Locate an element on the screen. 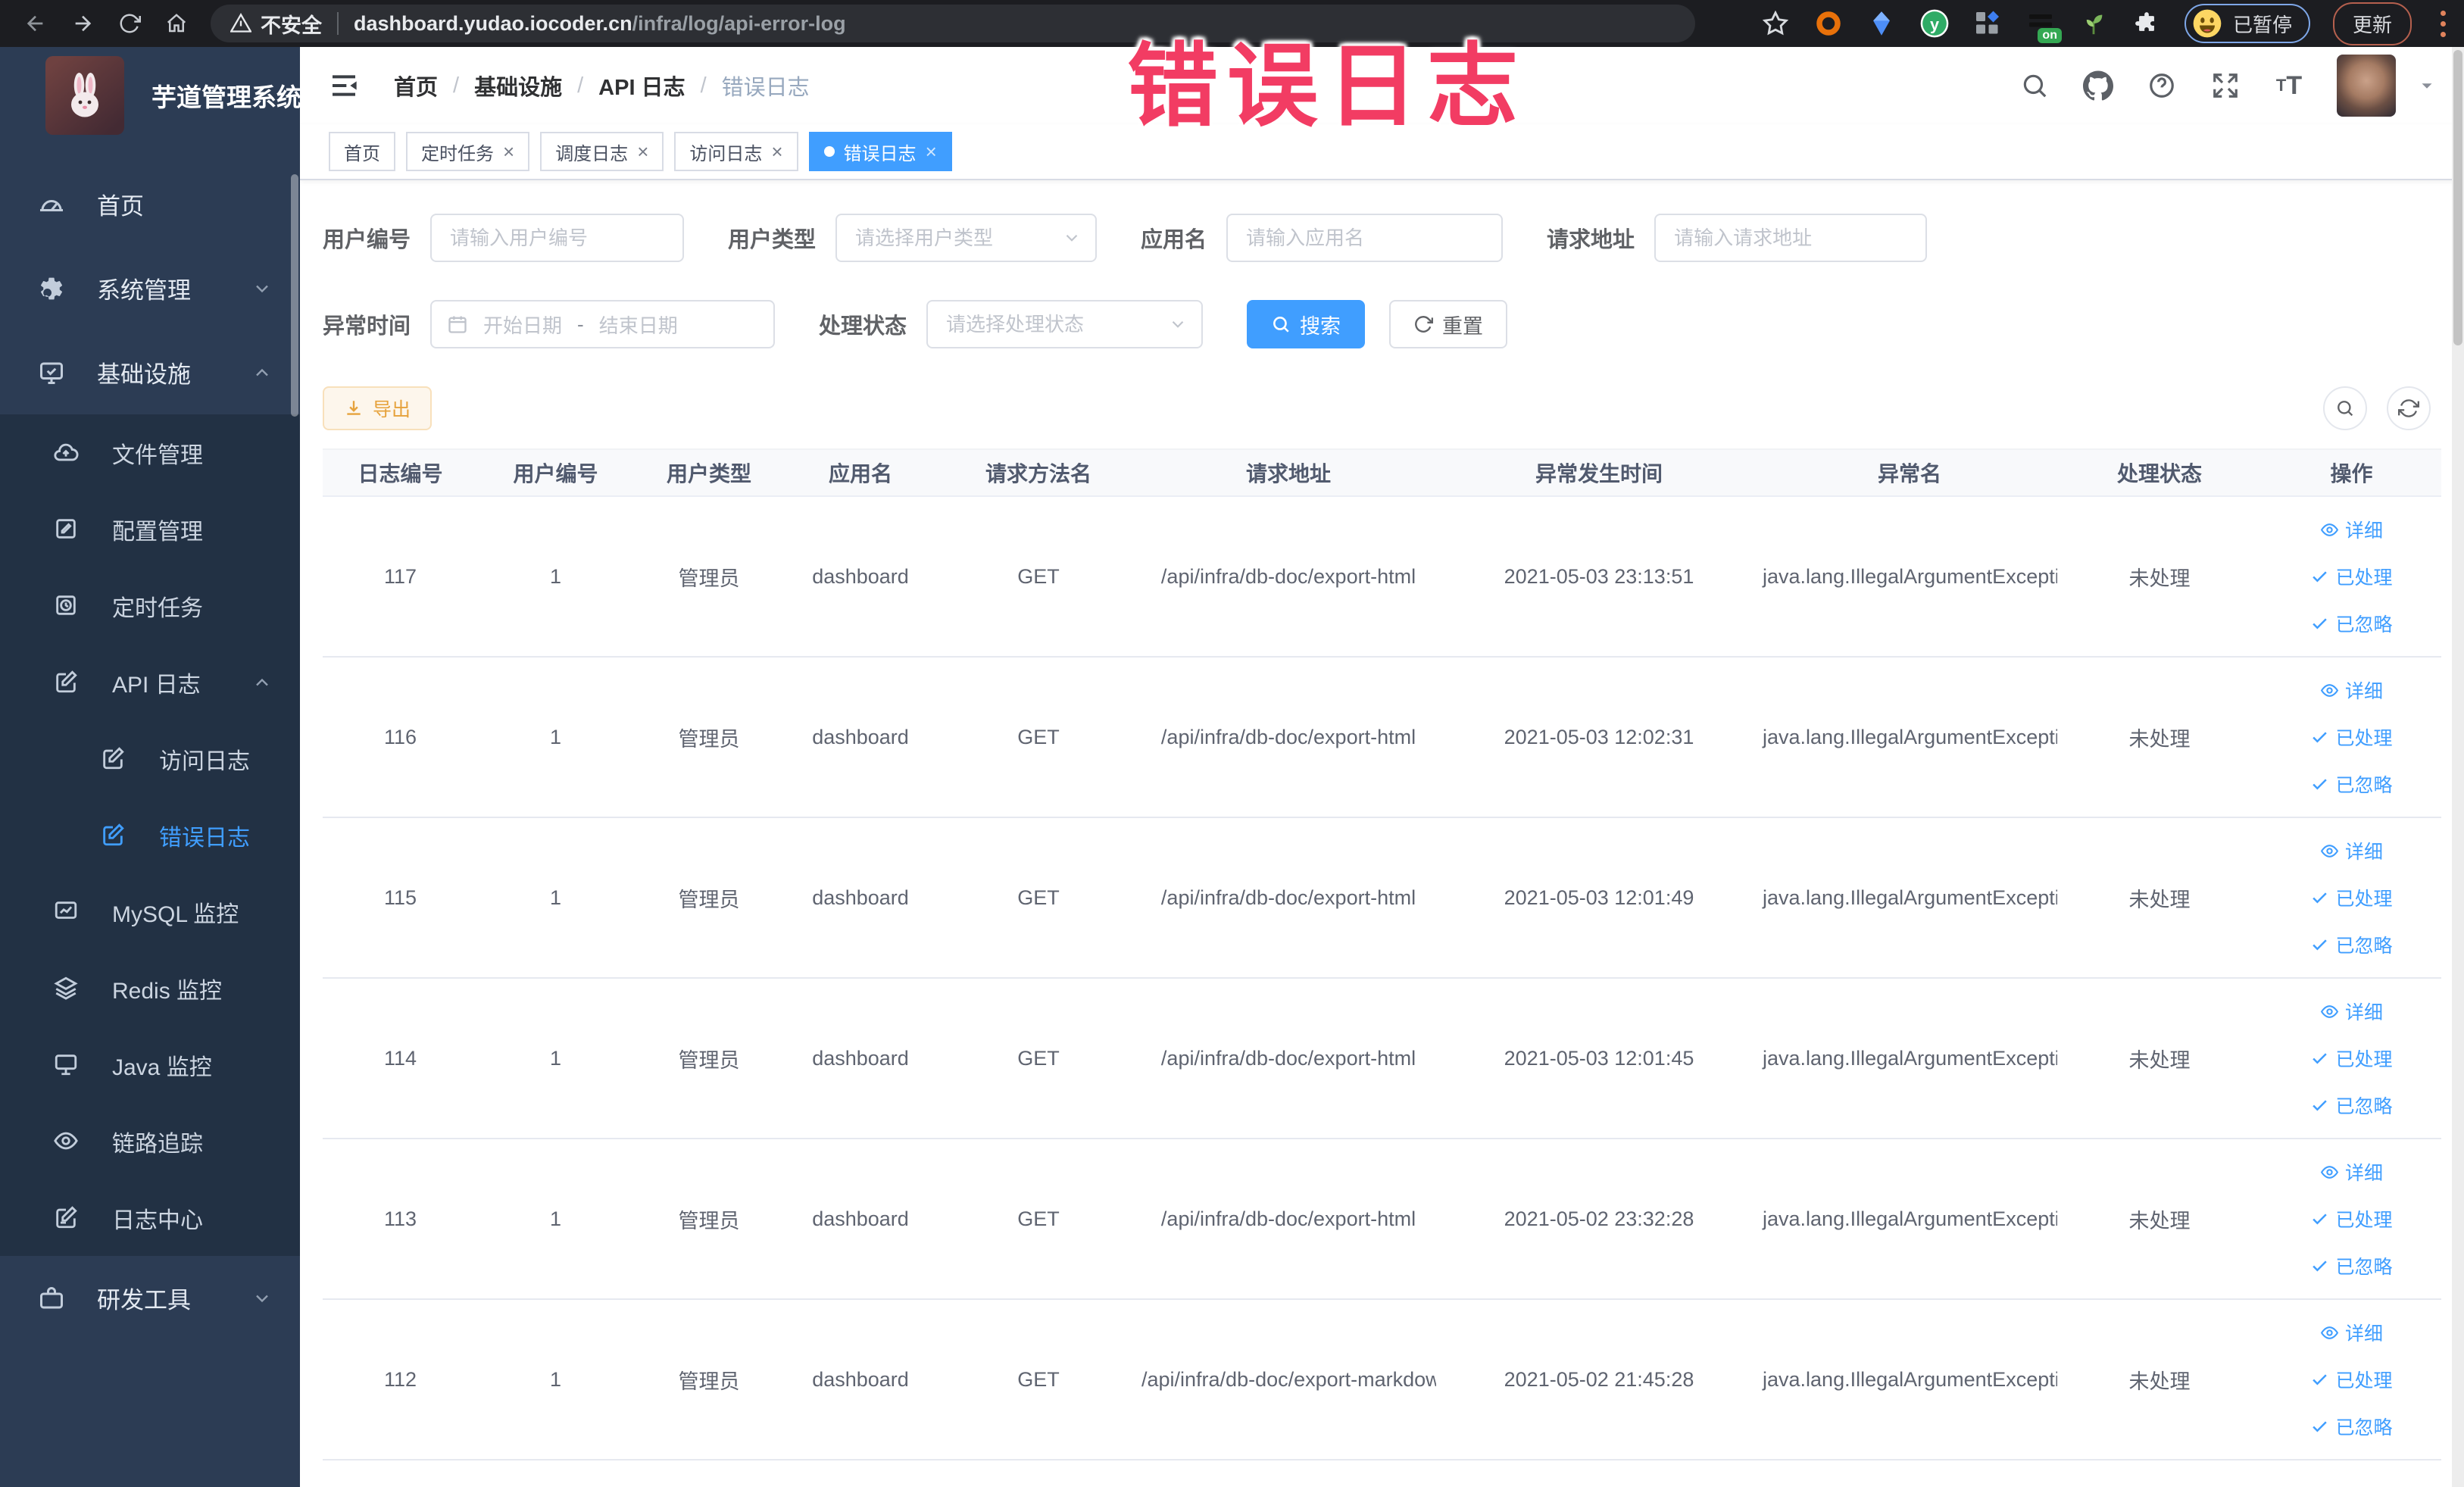  hide-search-button is located at coordinates (2345, 408).